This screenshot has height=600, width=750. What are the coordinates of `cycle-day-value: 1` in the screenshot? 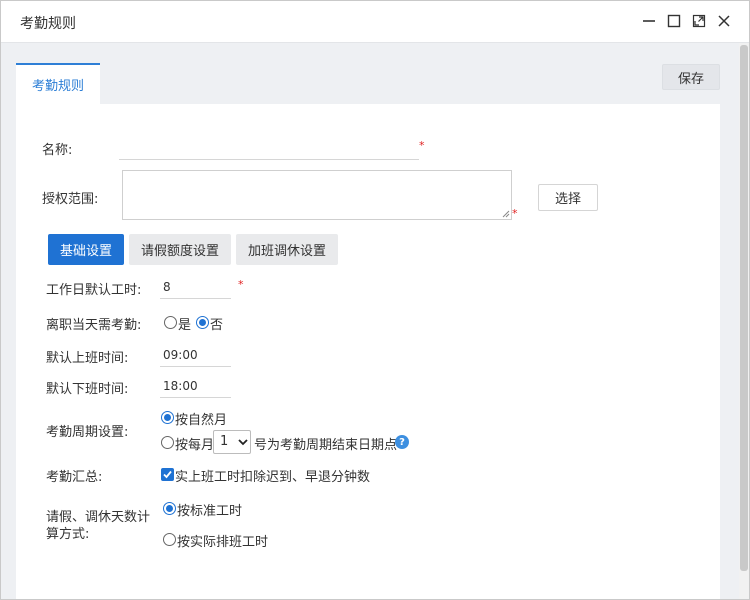 It's located at (224, 441).